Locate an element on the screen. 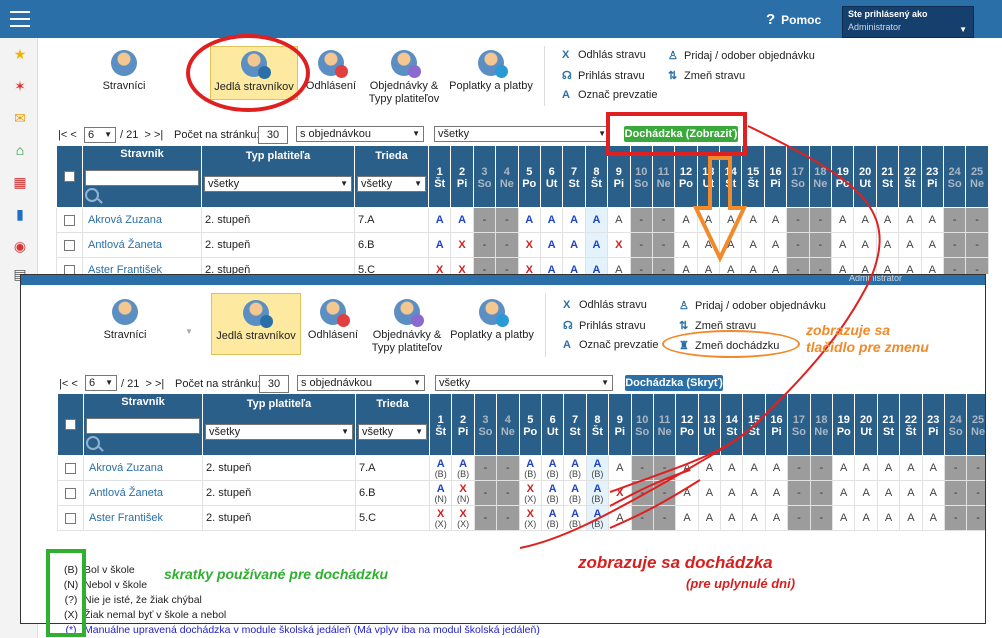 The image size is (1002, 638). annotation-codes-note: skratky používané pre dochádzku is located at coordinates (276, 574).